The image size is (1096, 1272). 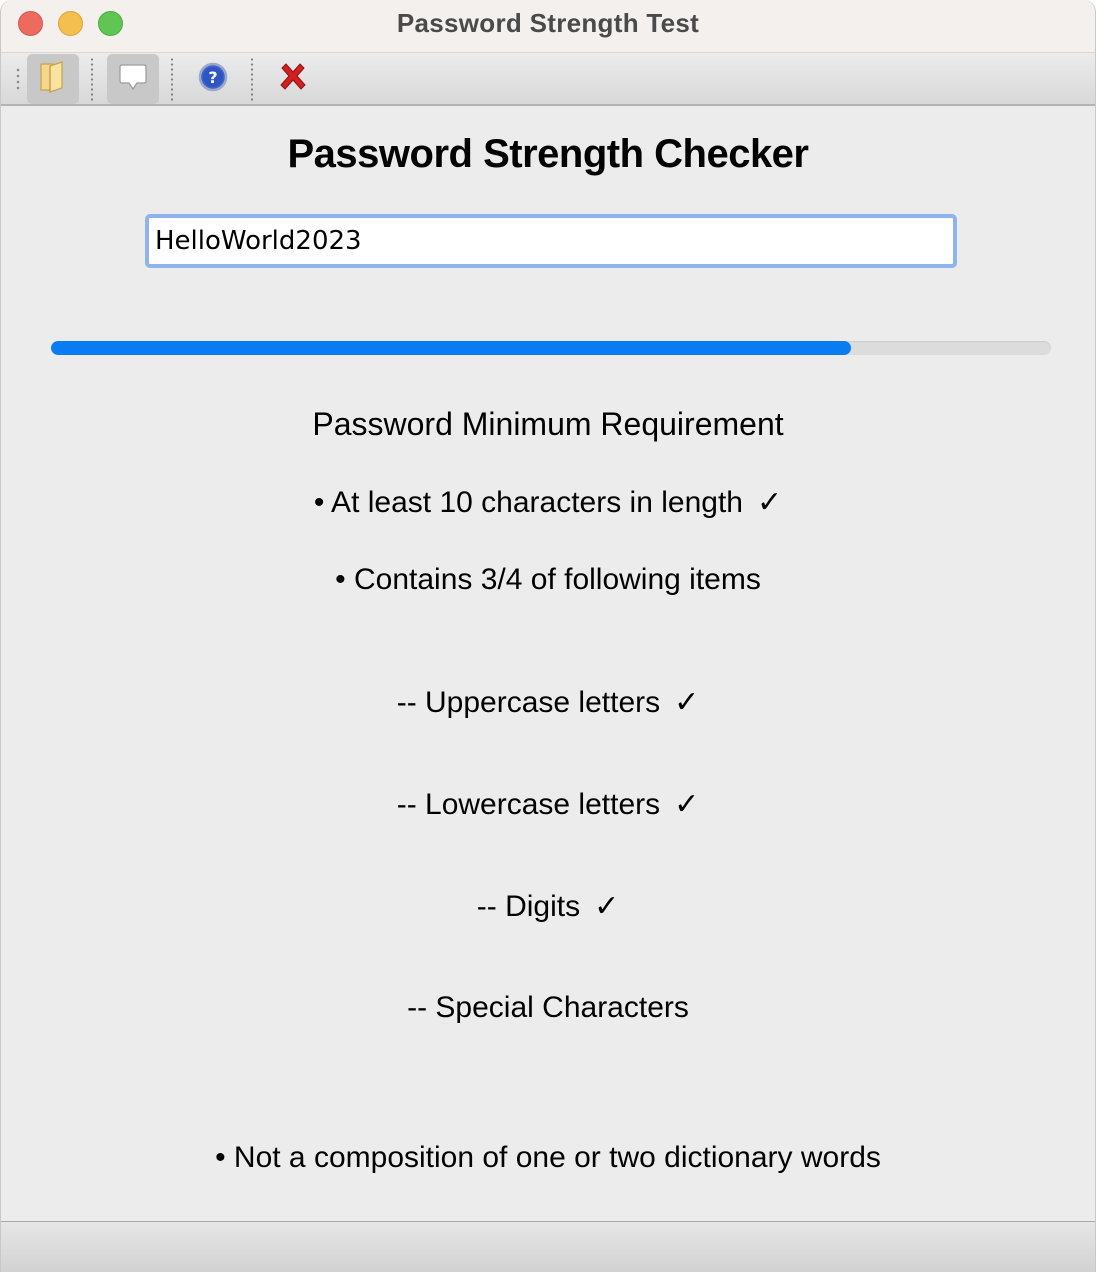 I want to click on help-icon: ?, so click(x=213, y=79).